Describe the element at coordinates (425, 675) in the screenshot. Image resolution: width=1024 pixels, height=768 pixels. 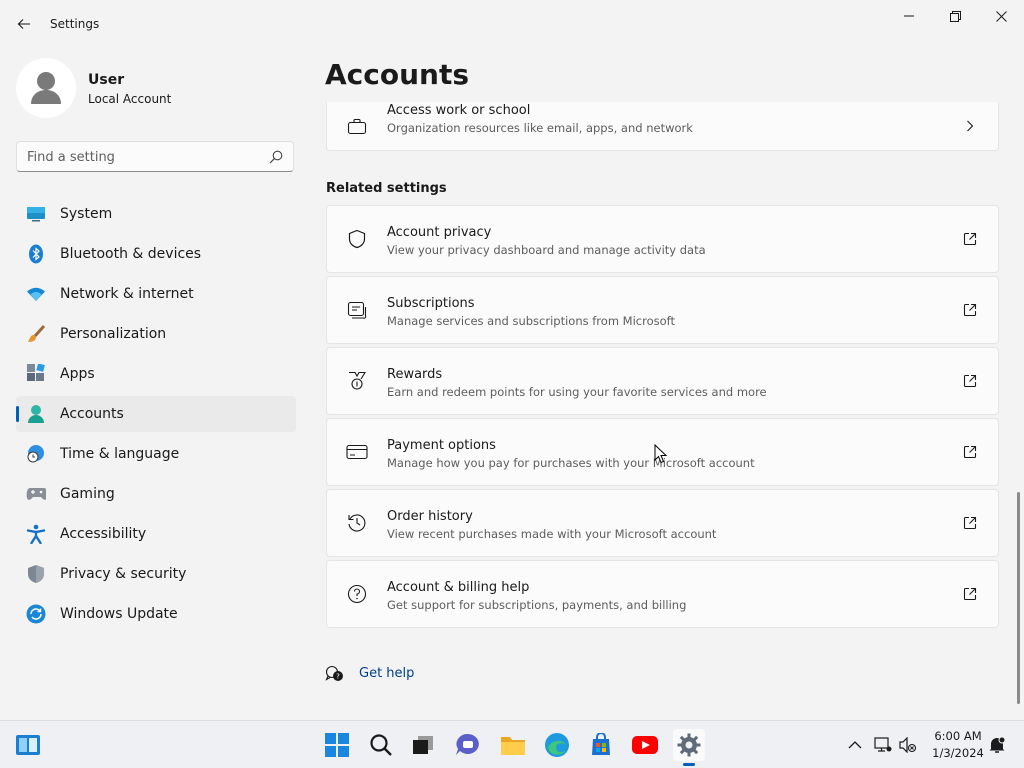
I see `get-help-link: ? Get help` at that location.